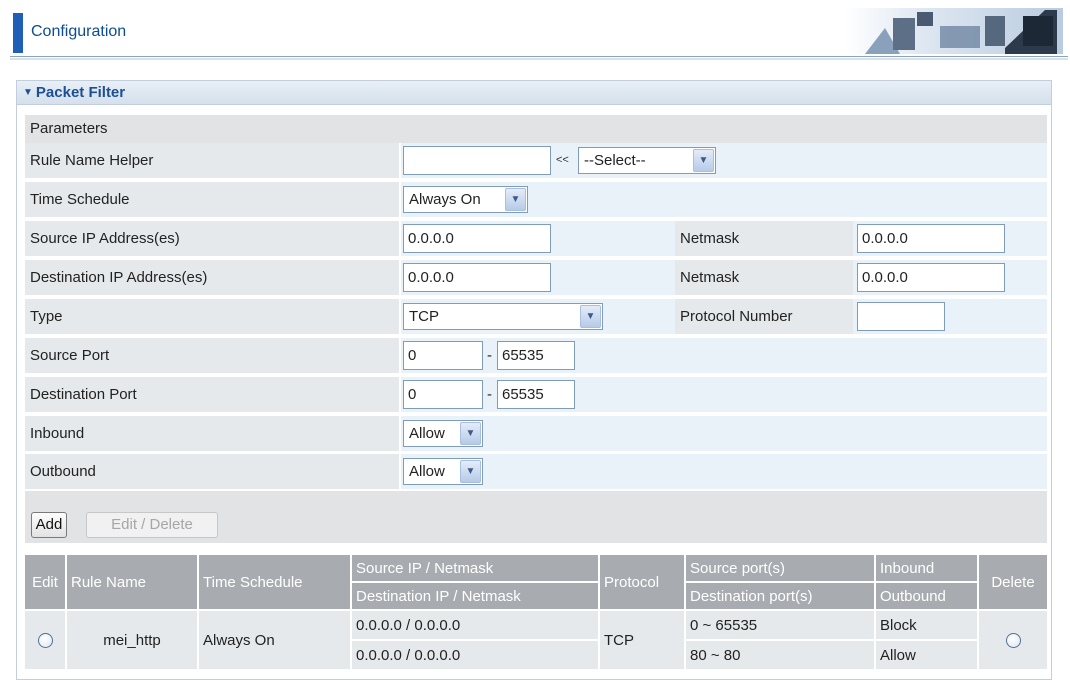  I want to click on cell-time-schedule: Always On, so click(275, 641).